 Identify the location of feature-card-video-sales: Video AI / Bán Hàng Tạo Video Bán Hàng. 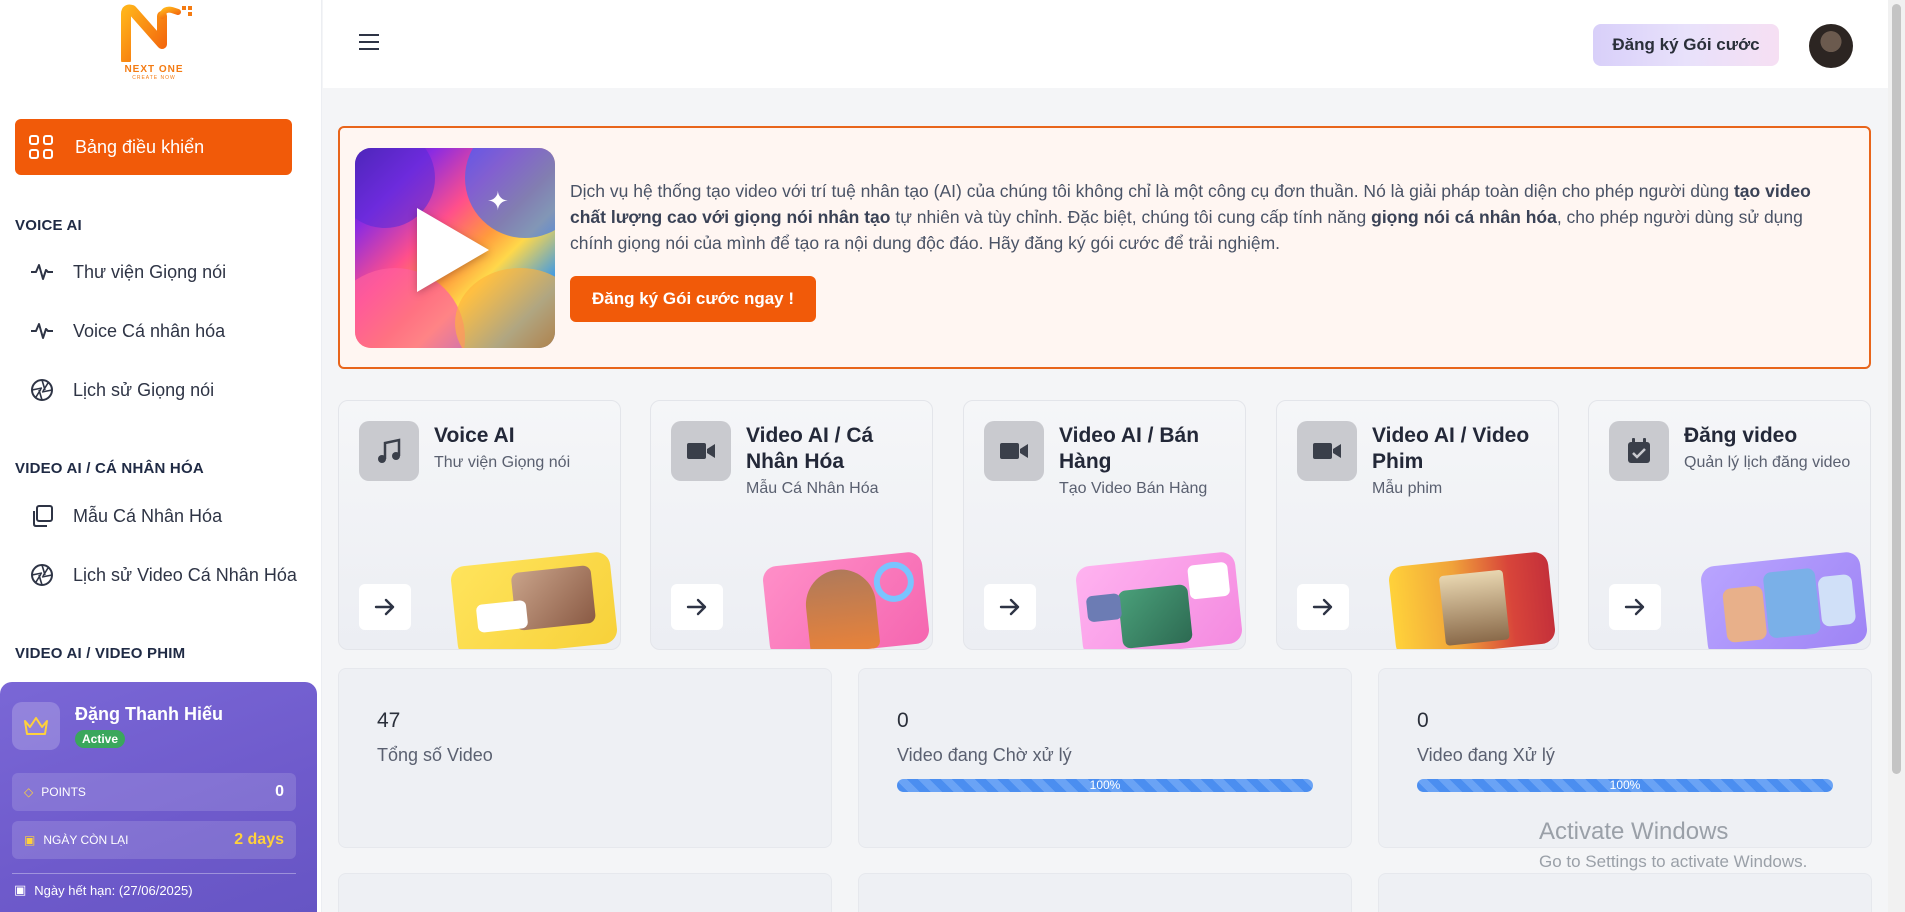
(1104, 525).